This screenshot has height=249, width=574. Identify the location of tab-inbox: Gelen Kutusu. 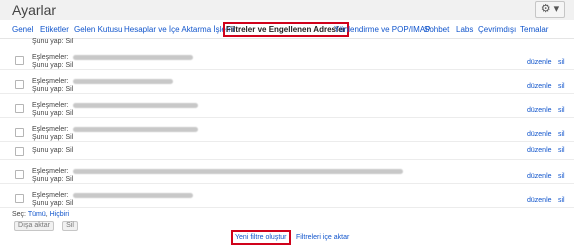
(98, 29).